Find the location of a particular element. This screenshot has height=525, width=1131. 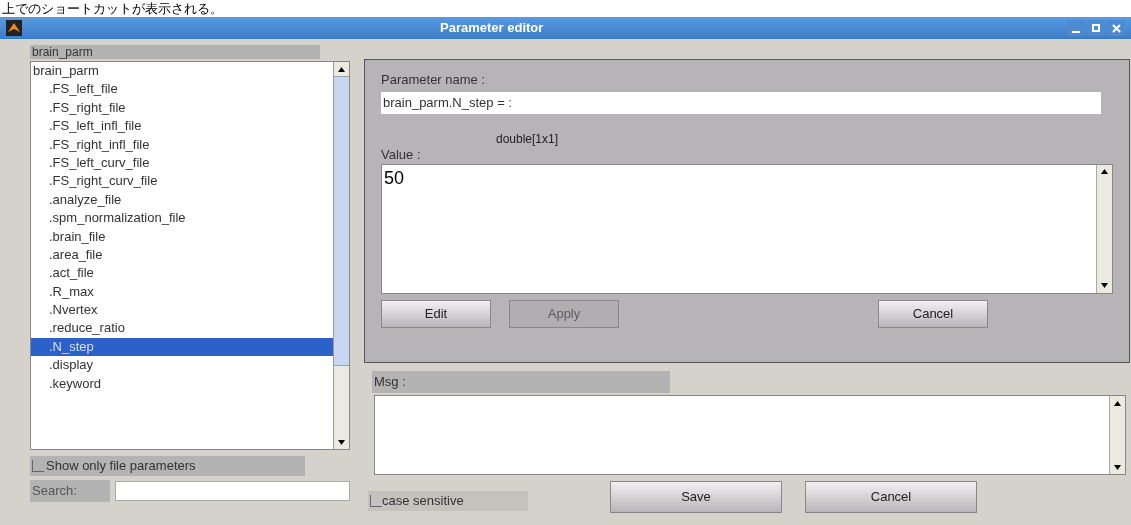

tree-item: .brain_file is located at coordinates (182, 236).